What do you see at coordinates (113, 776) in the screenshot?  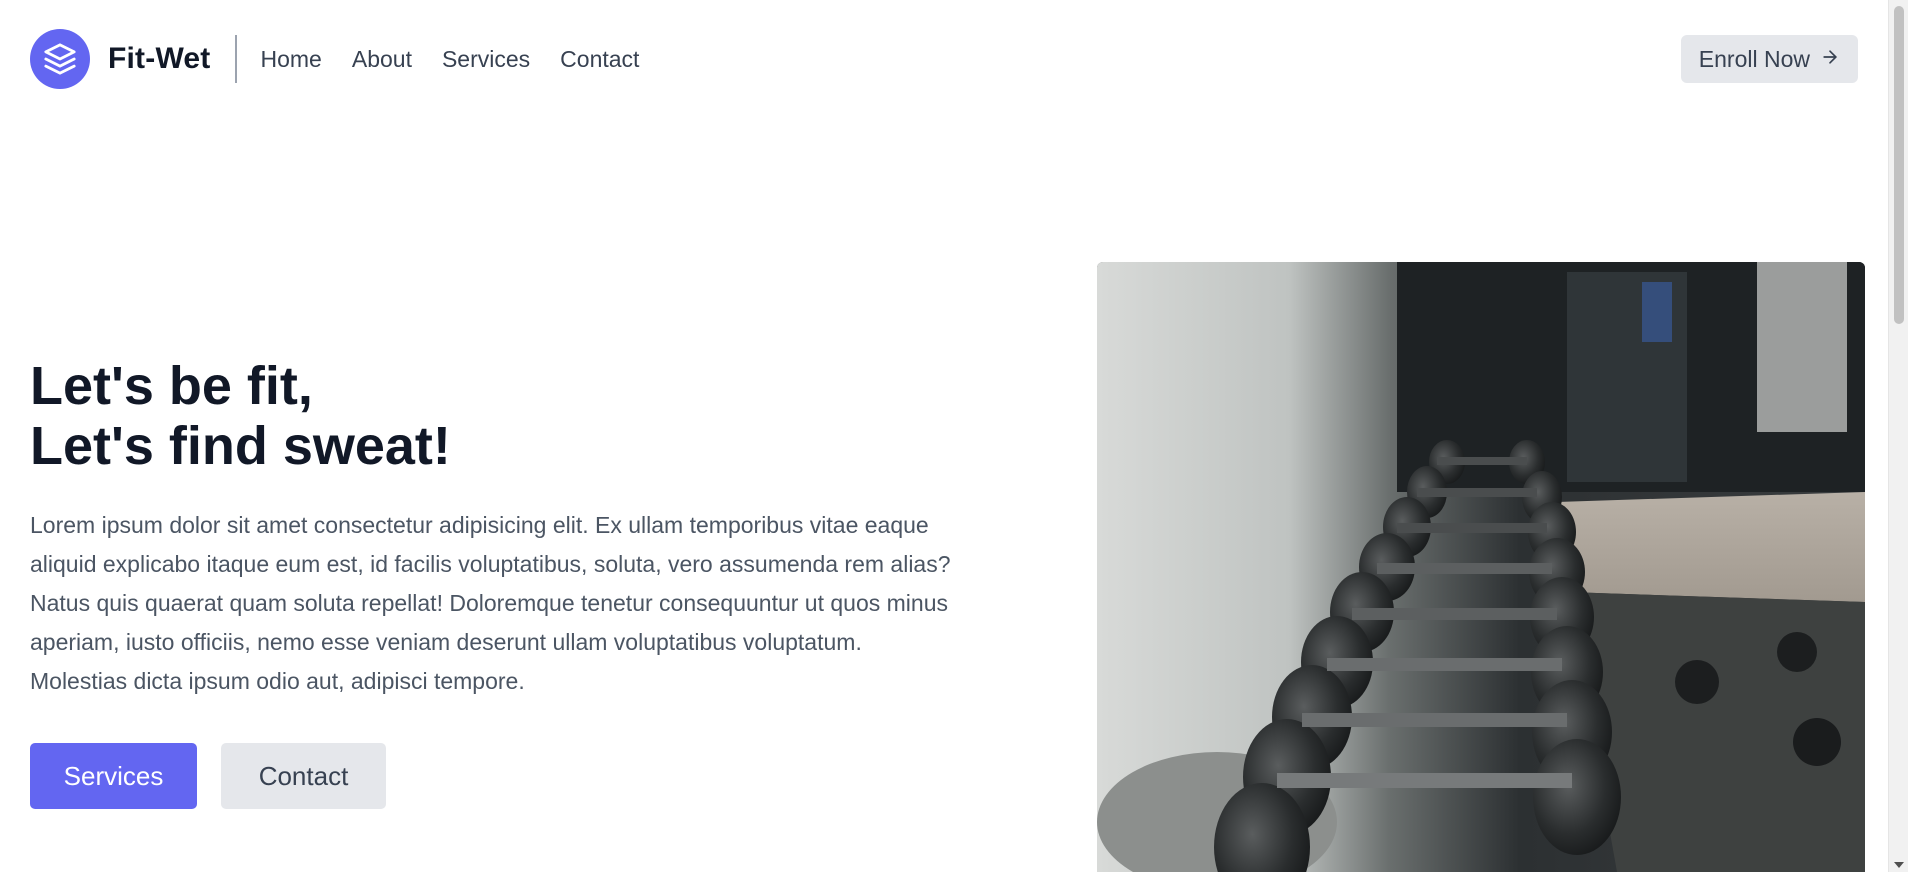 I see `services-button: Services` at bounding box center [113, 776].